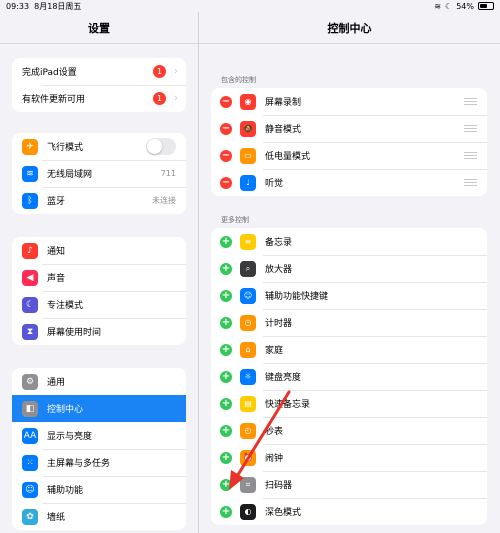 This screenshot has width=500, height=533. What do you see at coordinates (279, 270) in the screenshot?
I see `control-label: 放大器` at bounding box center [279, 270].